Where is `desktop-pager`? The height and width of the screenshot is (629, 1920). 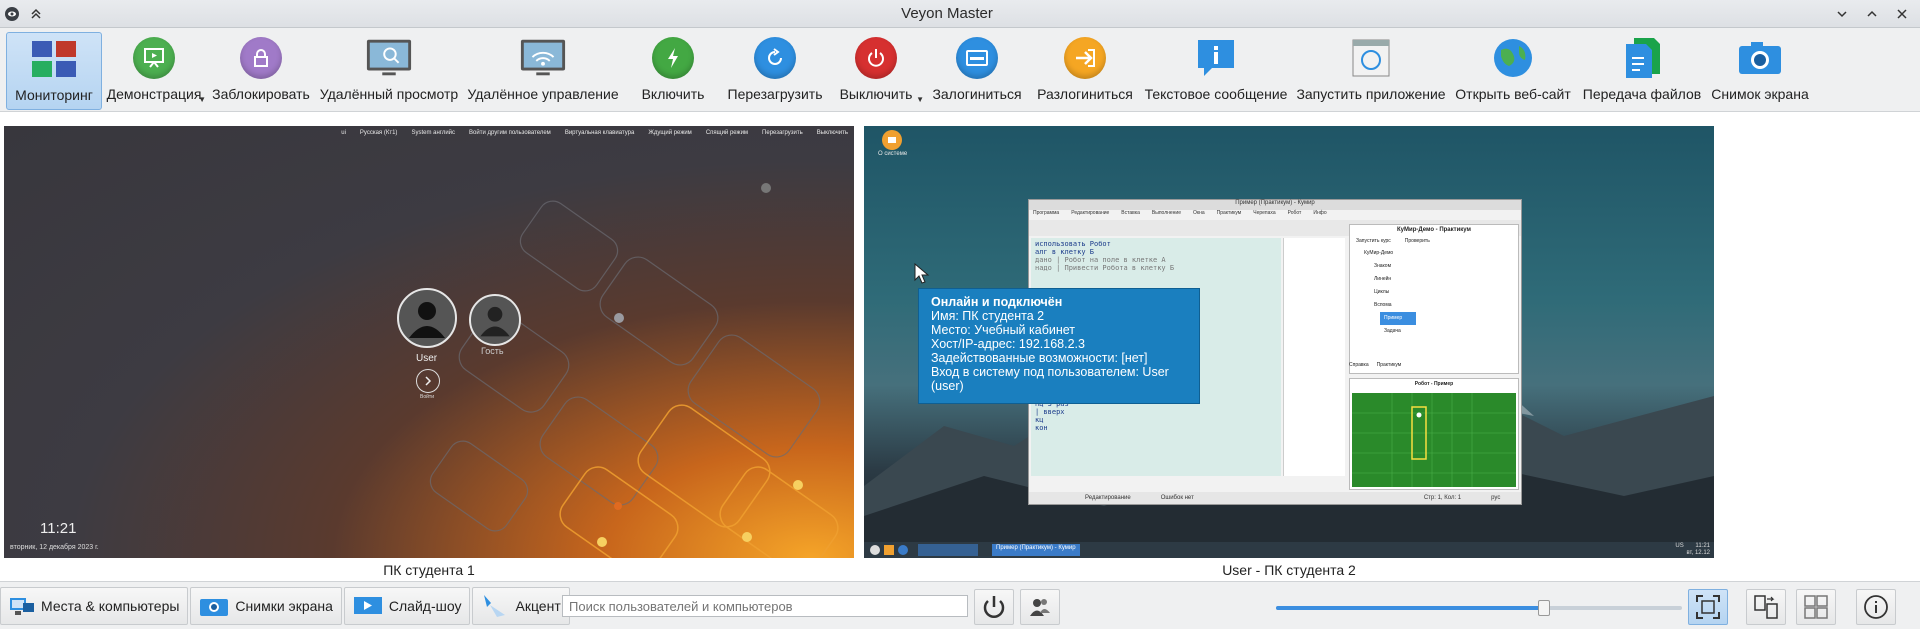 desktop-pager is located at coordinates (948, 550).